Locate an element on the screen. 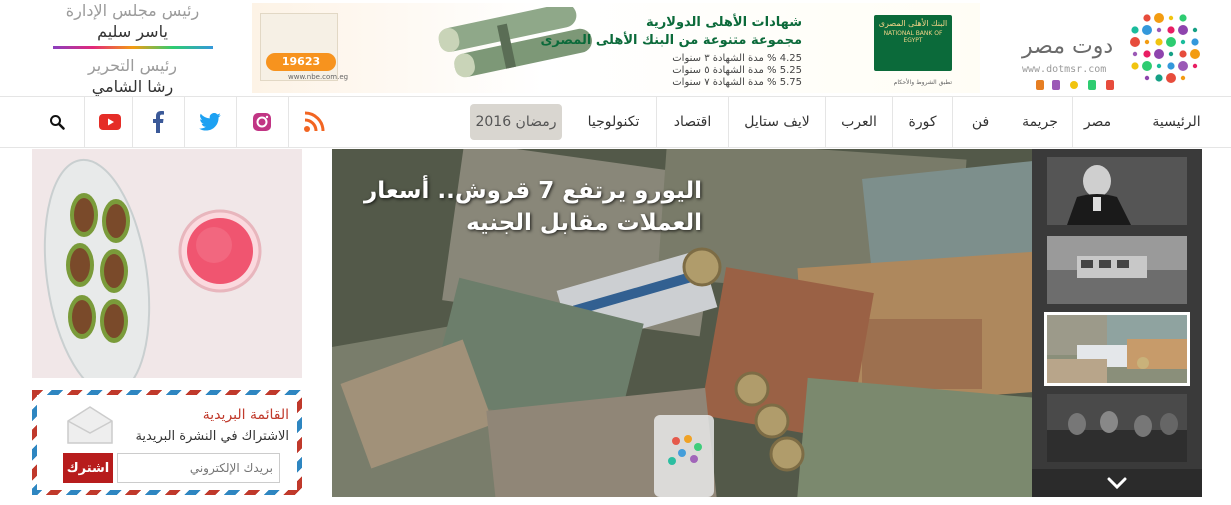  logo-text: دوت مصر is located at coordinates (1068, 46).